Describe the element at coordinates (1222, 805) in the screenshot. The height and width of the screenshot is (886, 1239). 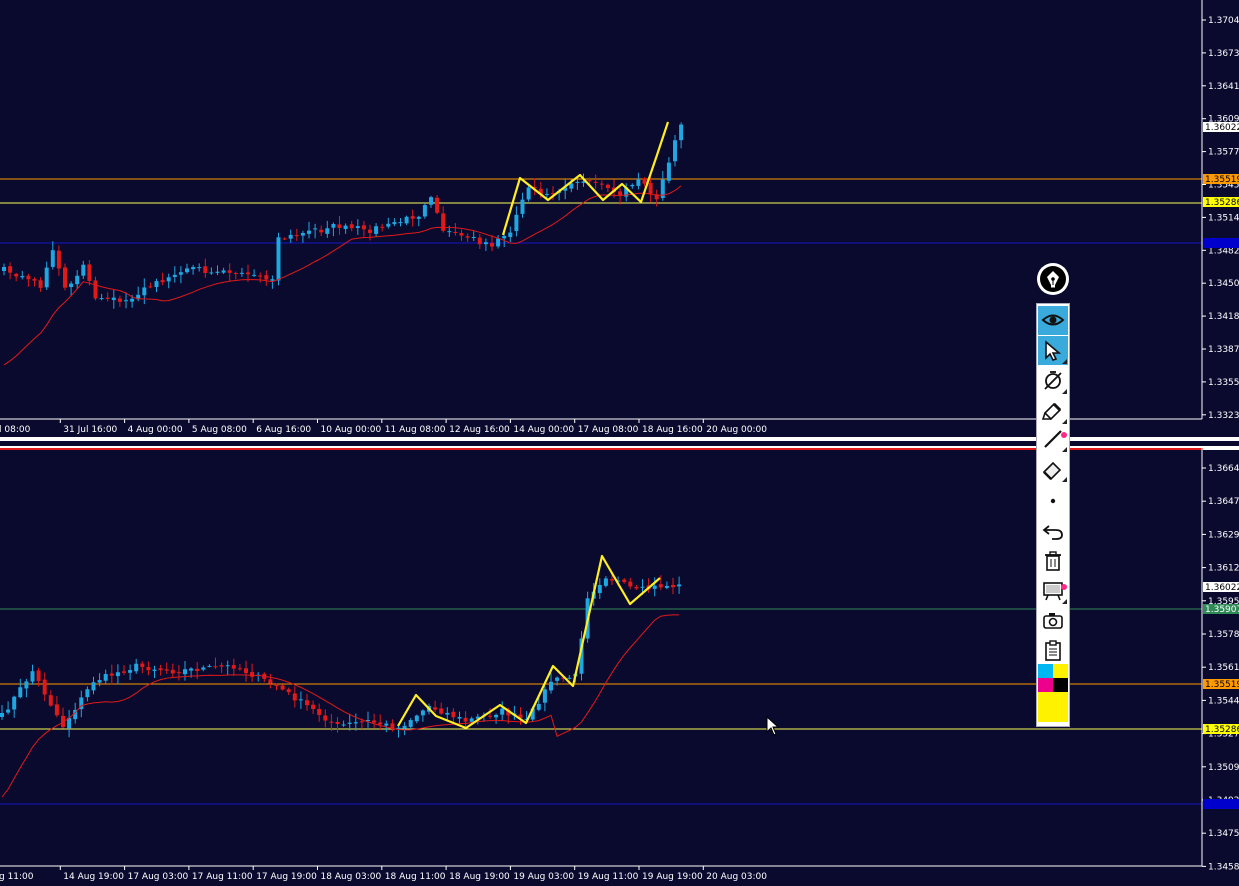
I see `price-badge-label: 1.34925` at that location.